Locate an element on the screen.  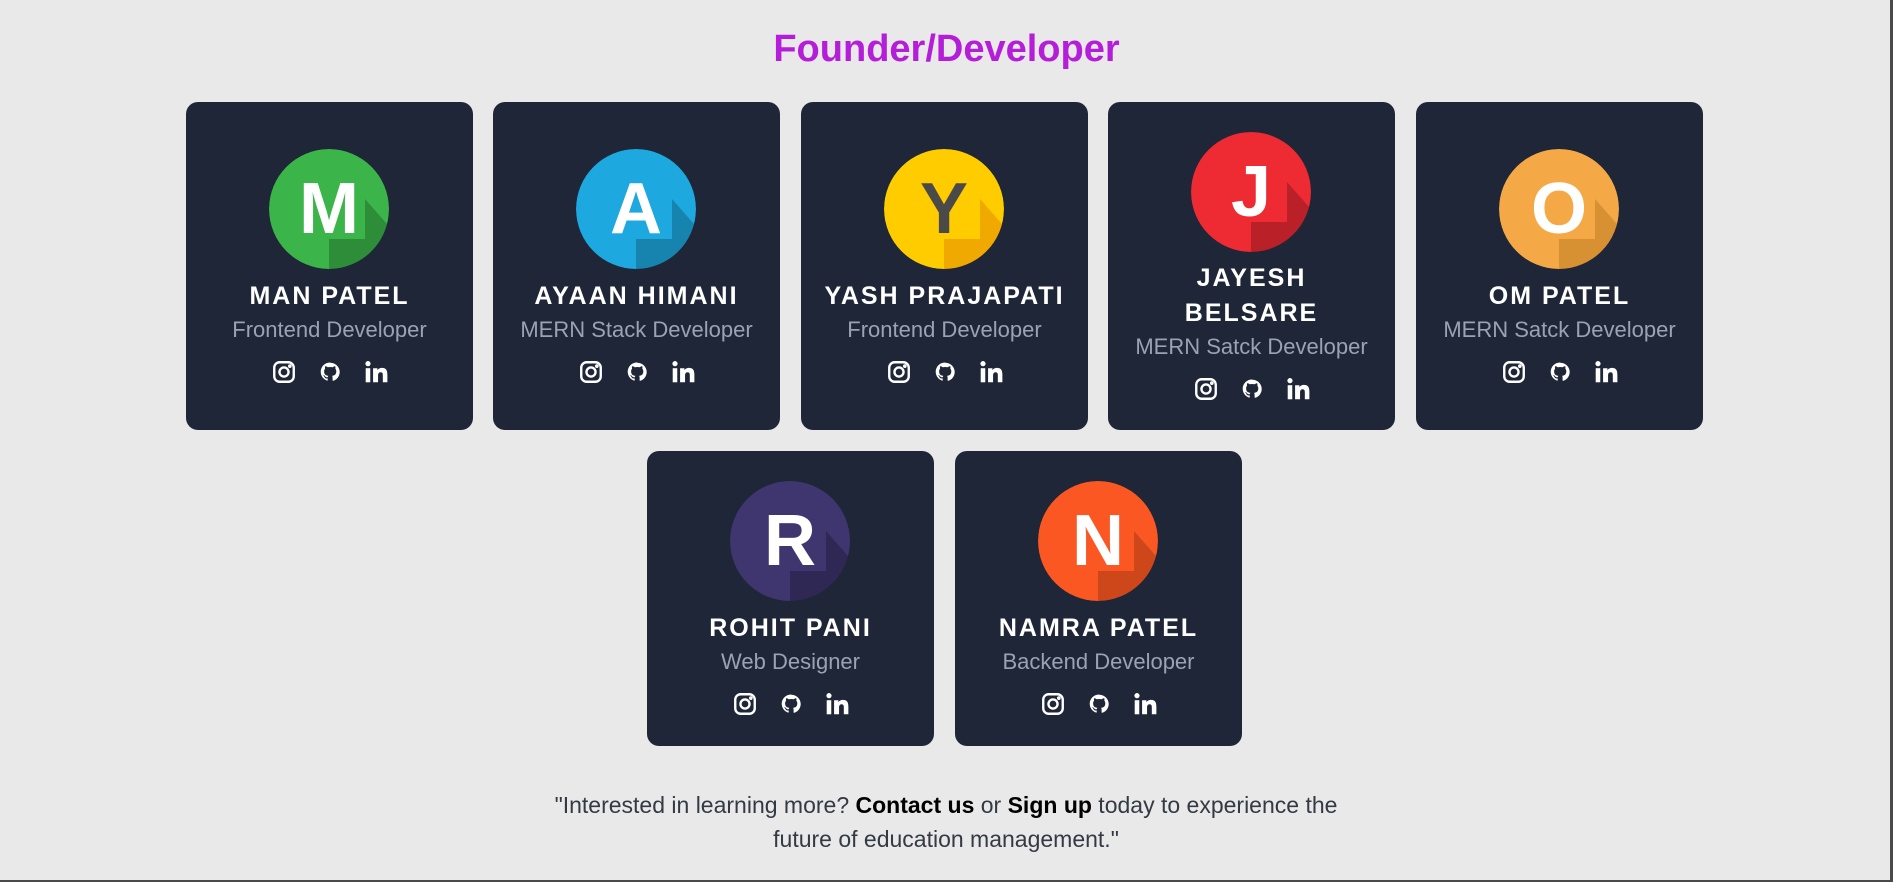
avatar-initial: M is located at coordinates (329, 209).